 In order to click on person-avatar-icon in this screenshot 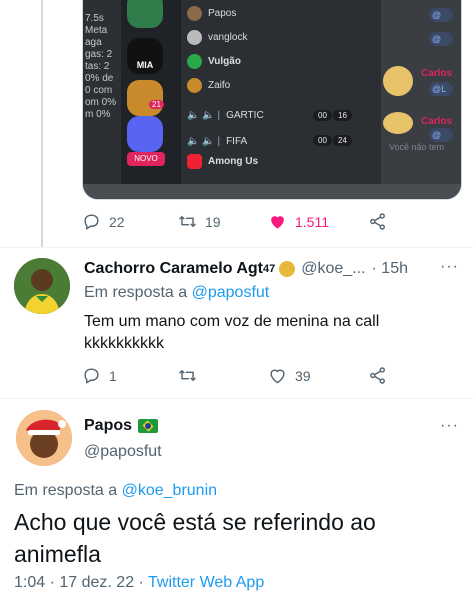, I will do `click(42, 286)`.